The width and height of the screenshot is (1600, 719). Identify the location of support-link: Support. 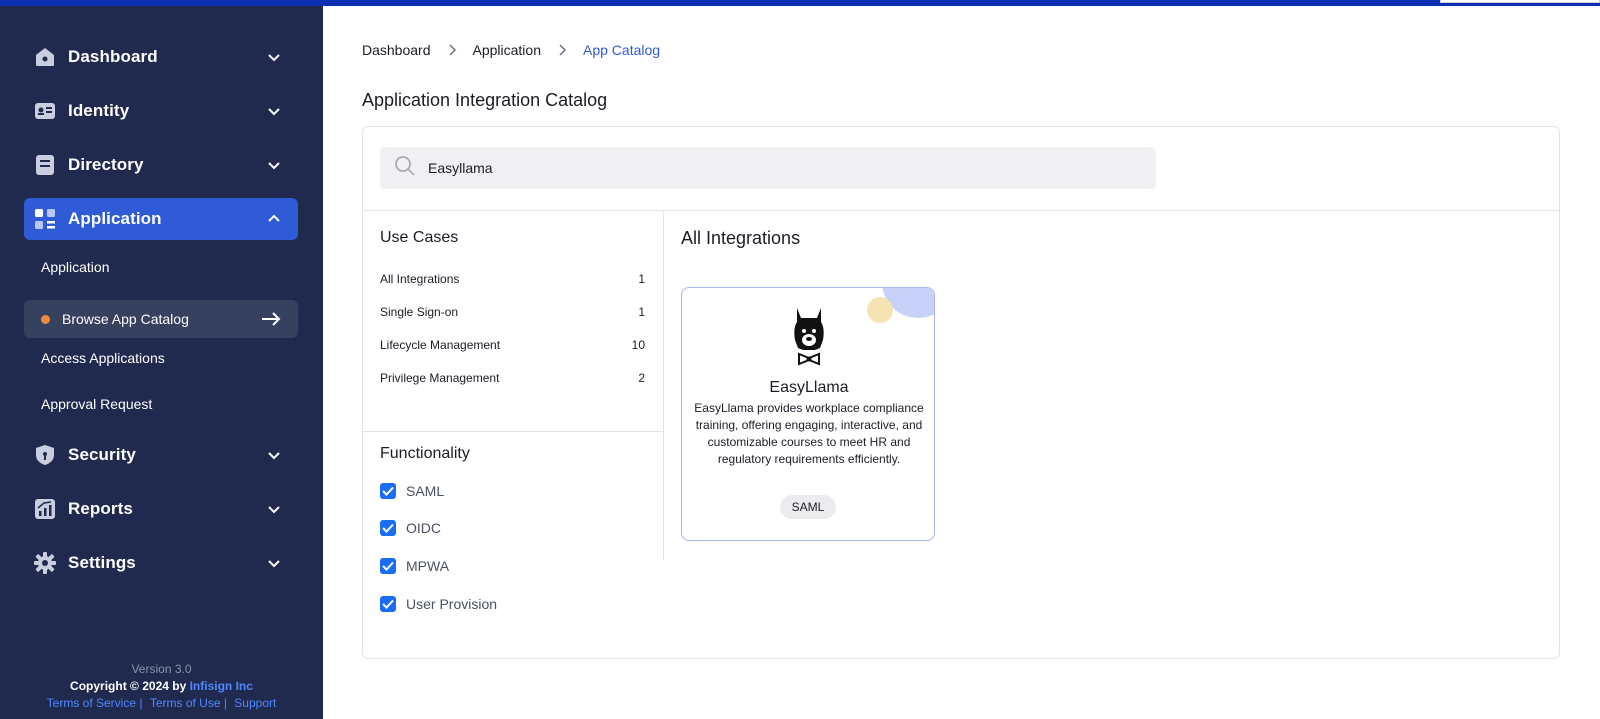
(255, 703).